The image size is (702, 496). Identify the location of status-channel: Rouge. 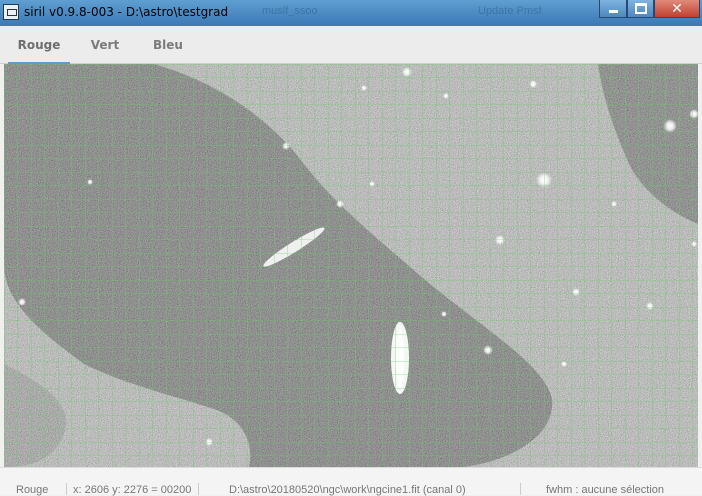
(32, 490).